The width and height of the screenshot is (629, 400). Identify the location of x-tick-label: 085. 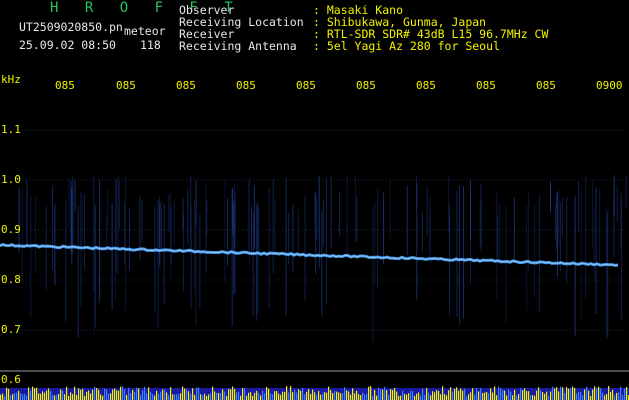
(426, 85).